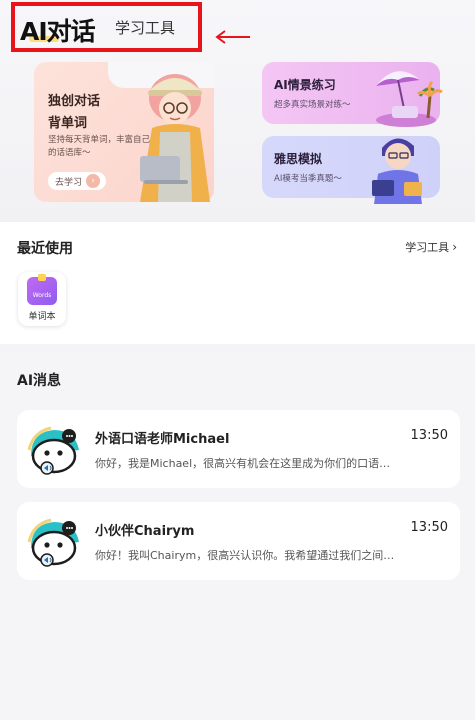 This screenshot has height=720, width=475. What do you see at coordinates (298, 159) in the screenshot?
I see `ielts-card-title: 雅思模拟` at bounding box center [298, 159].